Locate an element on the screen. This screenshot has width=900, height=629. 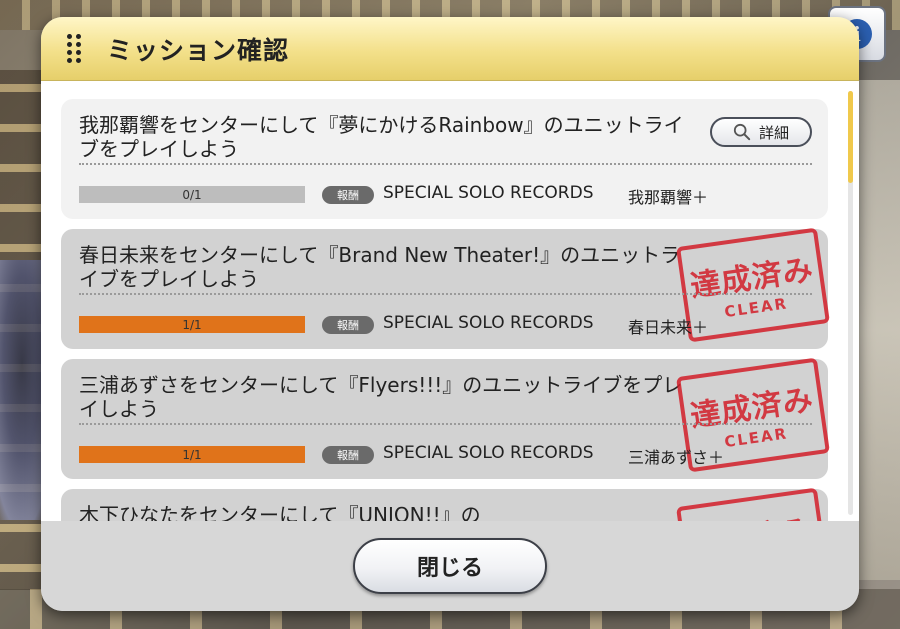
progress-bar: 0/1 is located at coordinates (192, 194).